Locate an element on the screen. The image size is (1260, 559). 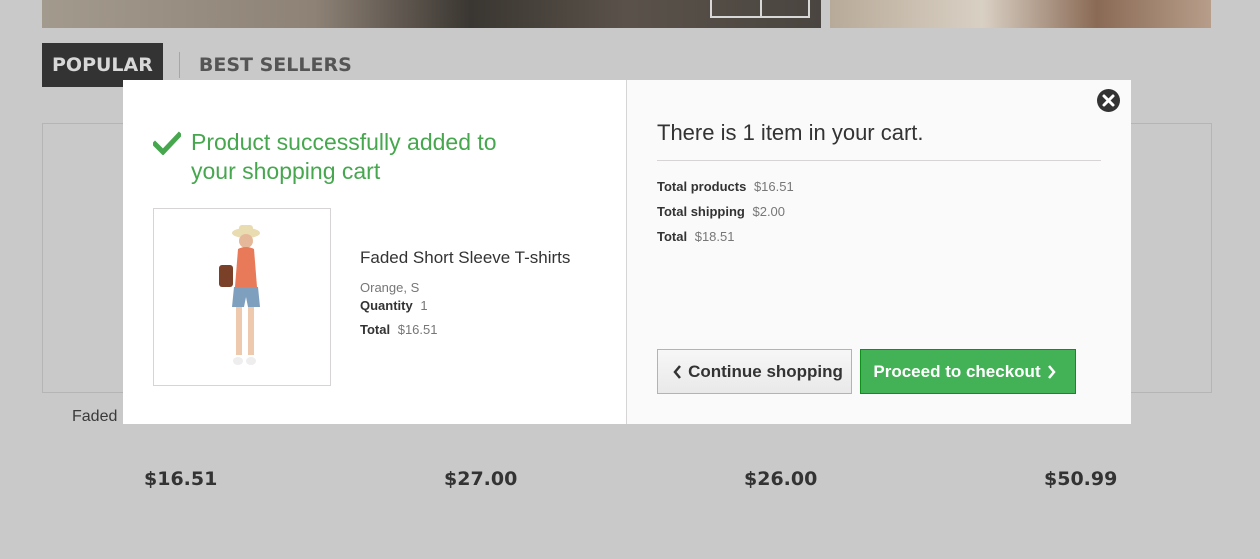
cart-total-row: Total $18.51 is located at coordinates (725, 236).